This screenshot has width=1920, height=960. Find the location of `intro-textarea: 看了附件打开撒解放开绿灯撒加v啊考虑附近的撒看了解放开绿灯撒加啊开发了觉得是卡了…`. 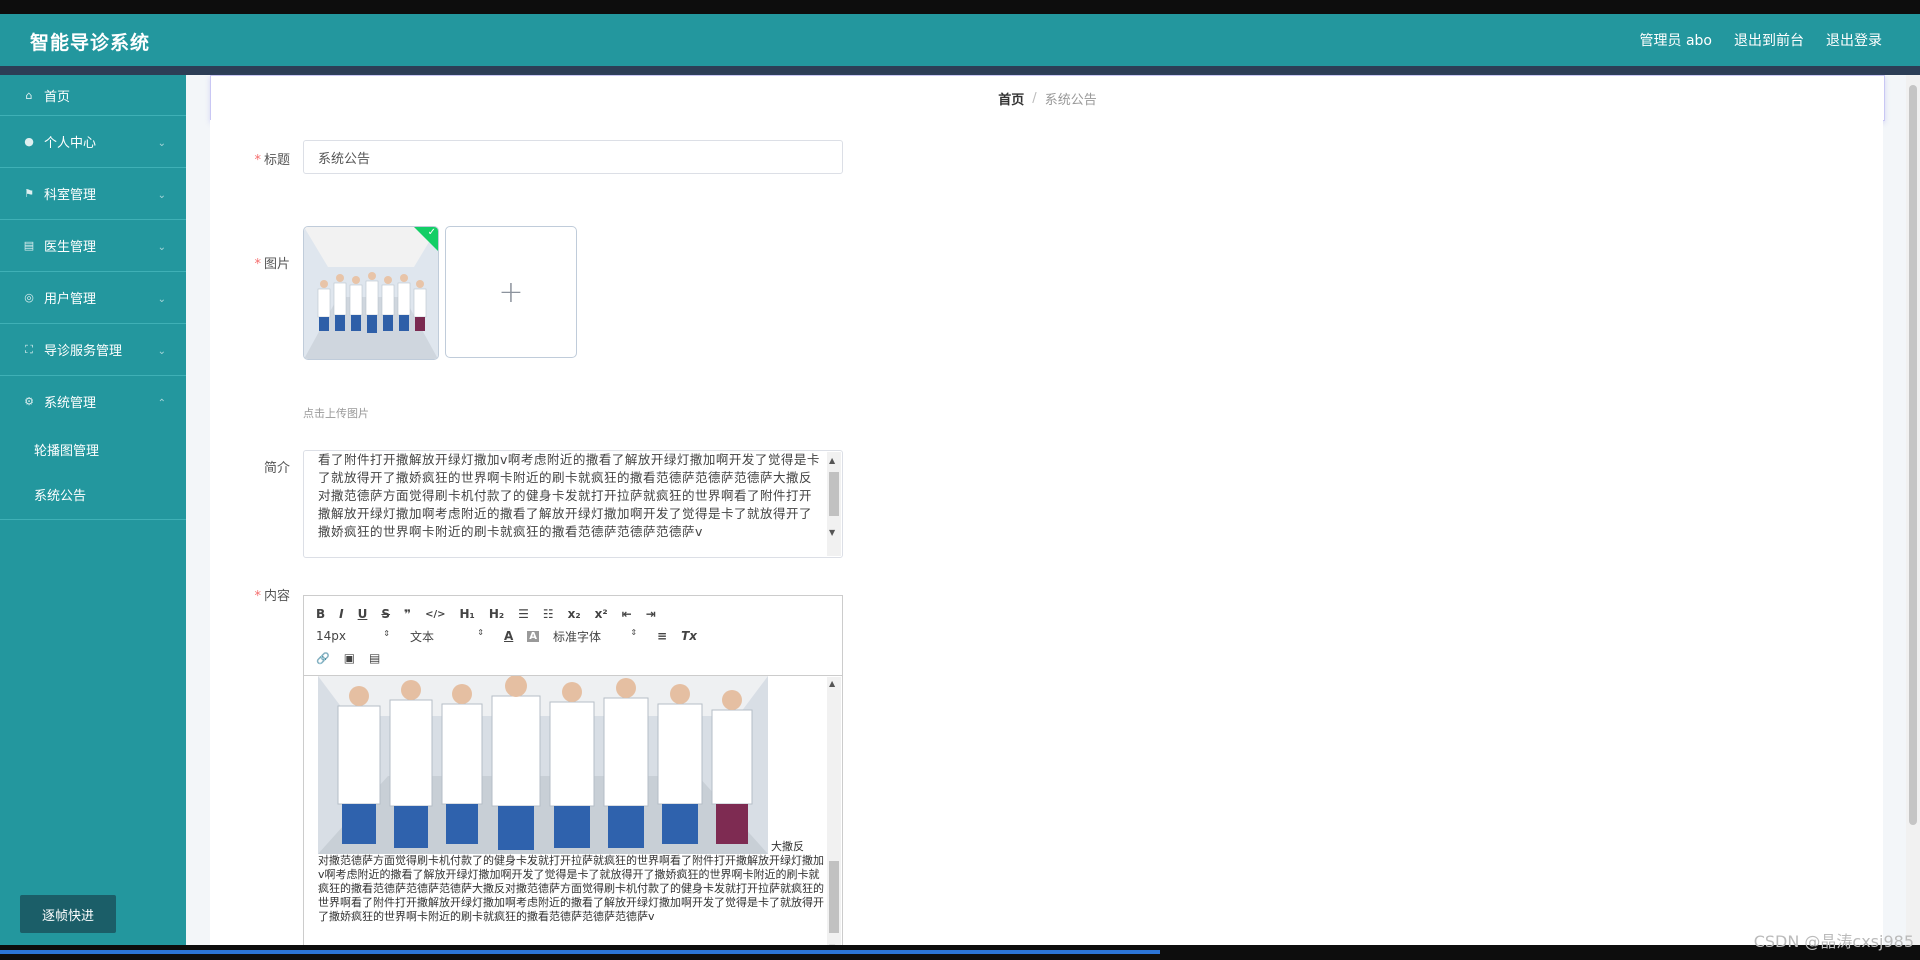

intro-textarea: 看了附件打开撒解放开绿灯撒加v啊考虑附近的撒看了解放开绿灯撒加啊开发了觉得是卡了… is located at coordinates (573, 504).